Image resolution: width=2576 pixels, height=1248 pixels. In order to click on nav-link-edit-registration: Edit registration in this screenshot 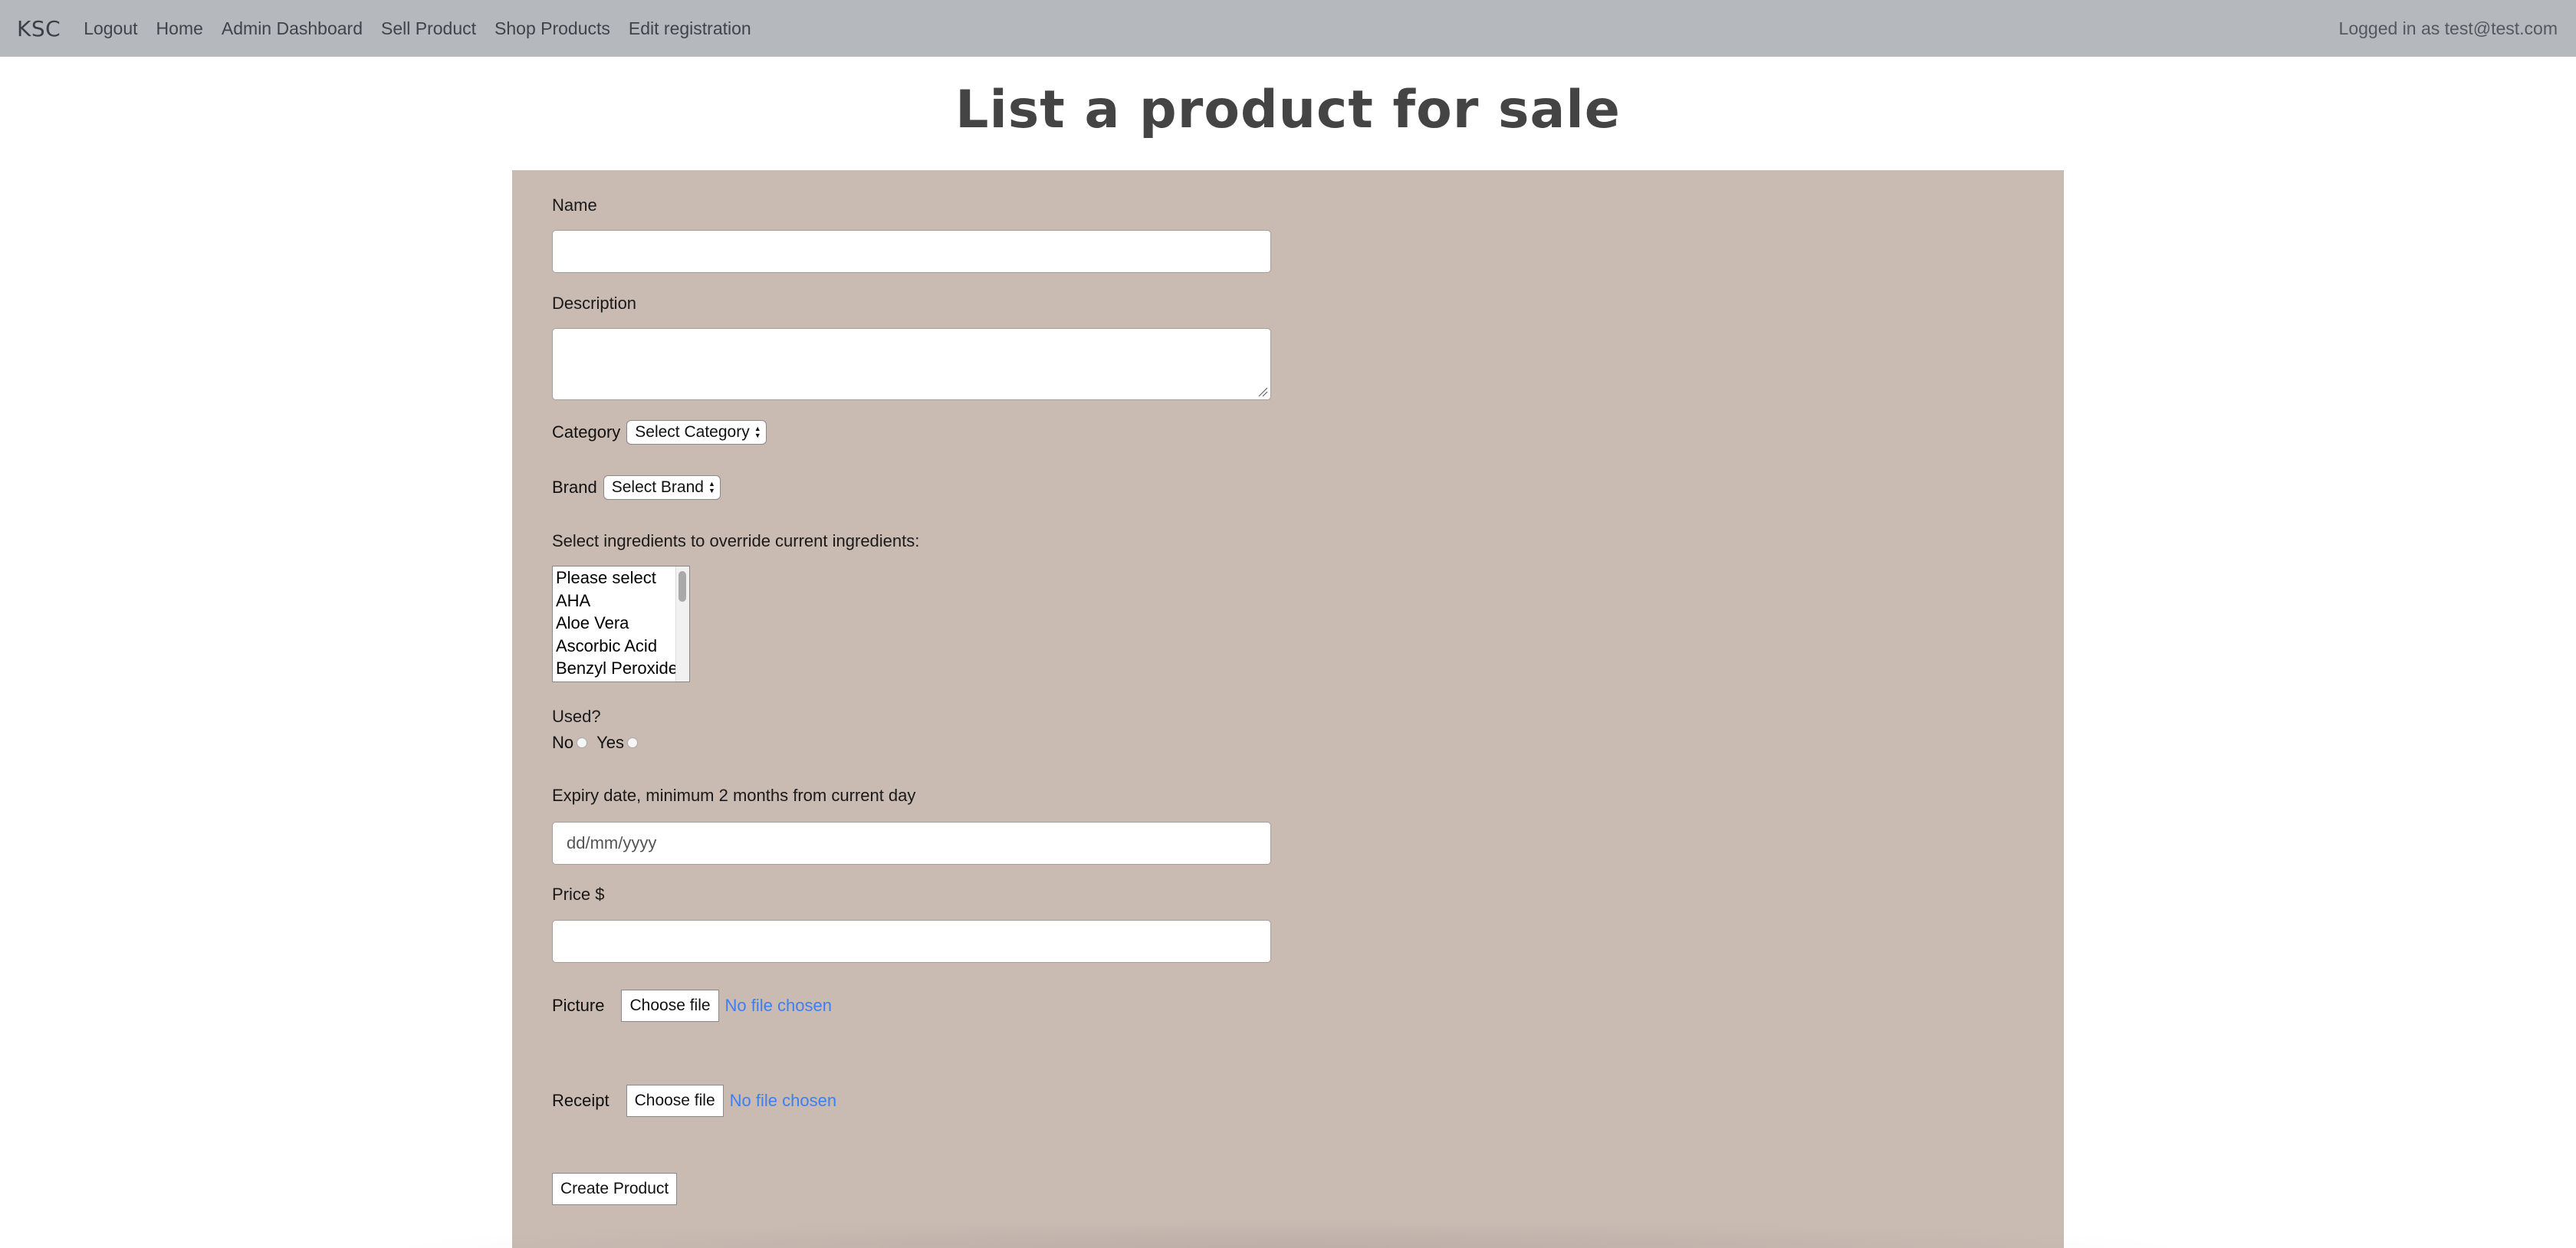, I will do `click(690, 28)`.